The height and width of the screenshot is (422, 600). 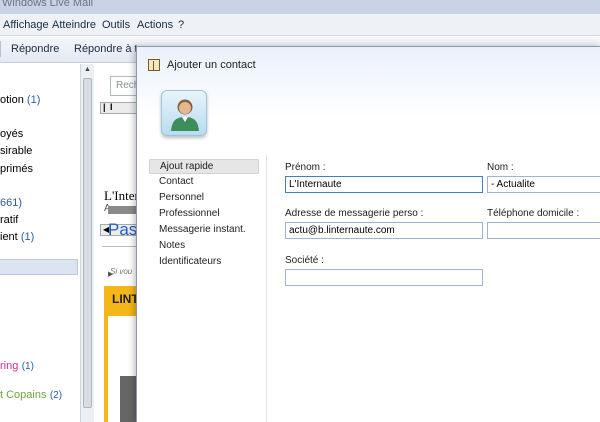 I want to click on main-window-titlebar: Windows Live Mail, so click(x=300, y=7).